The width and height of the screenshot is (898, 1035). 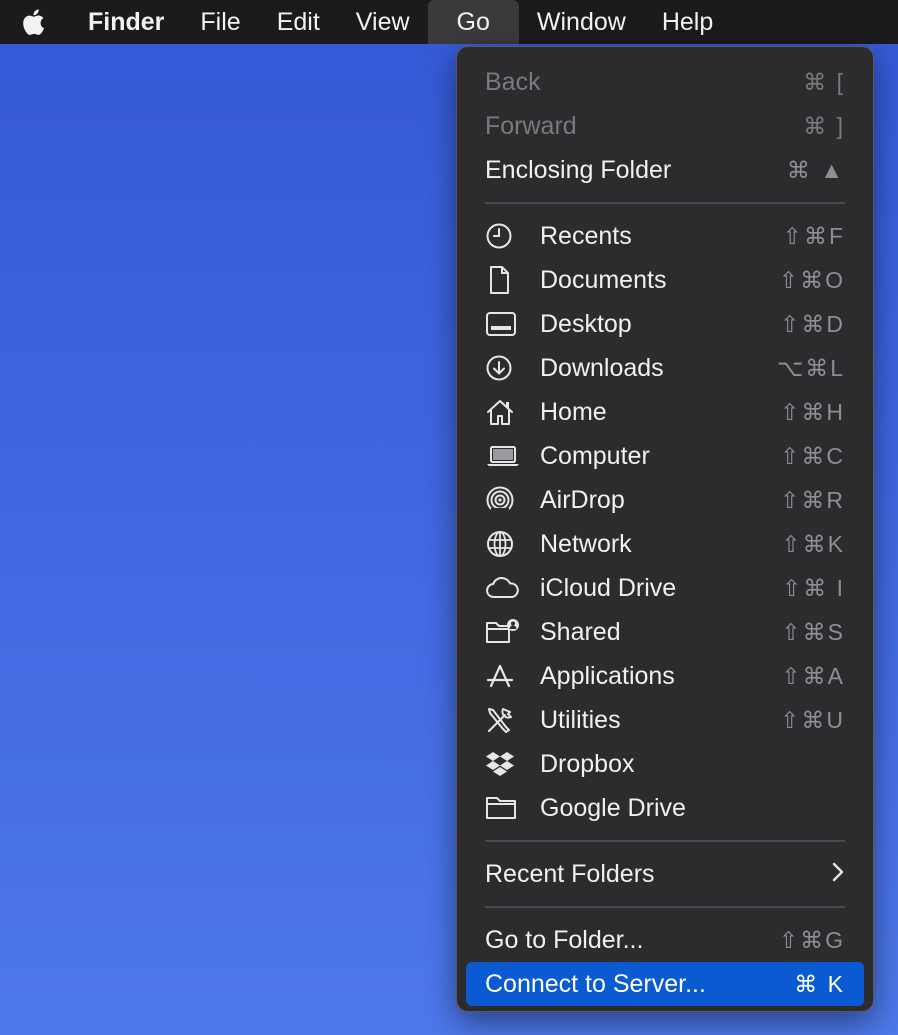 What do you see at coordinates (505, 720) in the screenshot?
I see `utilities-icon` at bounding box center [505, 720].